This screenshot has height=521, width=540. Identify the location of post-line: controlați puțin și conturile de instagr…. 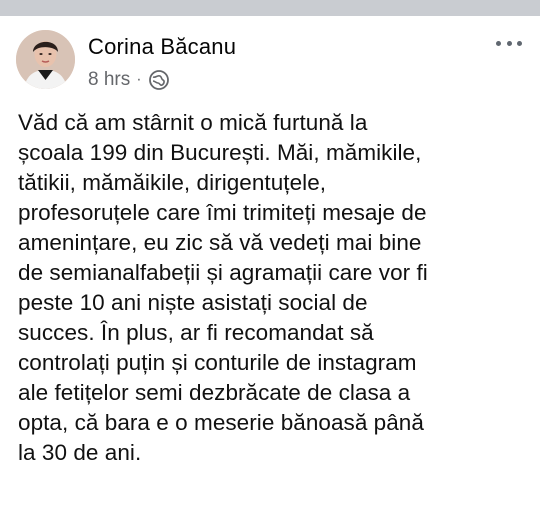
(217, 362).